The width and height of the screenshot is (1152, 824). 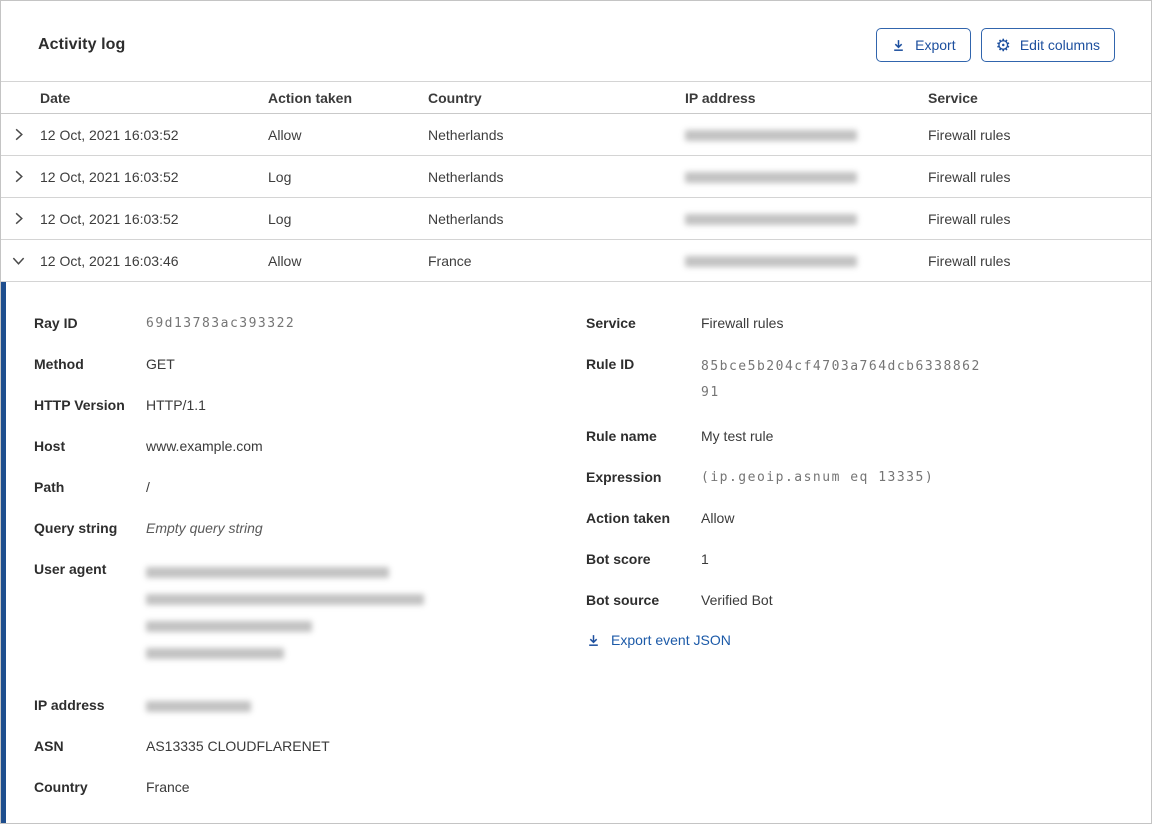 What do you see at coordinates (450, 260) in the screenshot?
I see `cell-country: France` at bounding box center [450, 260].